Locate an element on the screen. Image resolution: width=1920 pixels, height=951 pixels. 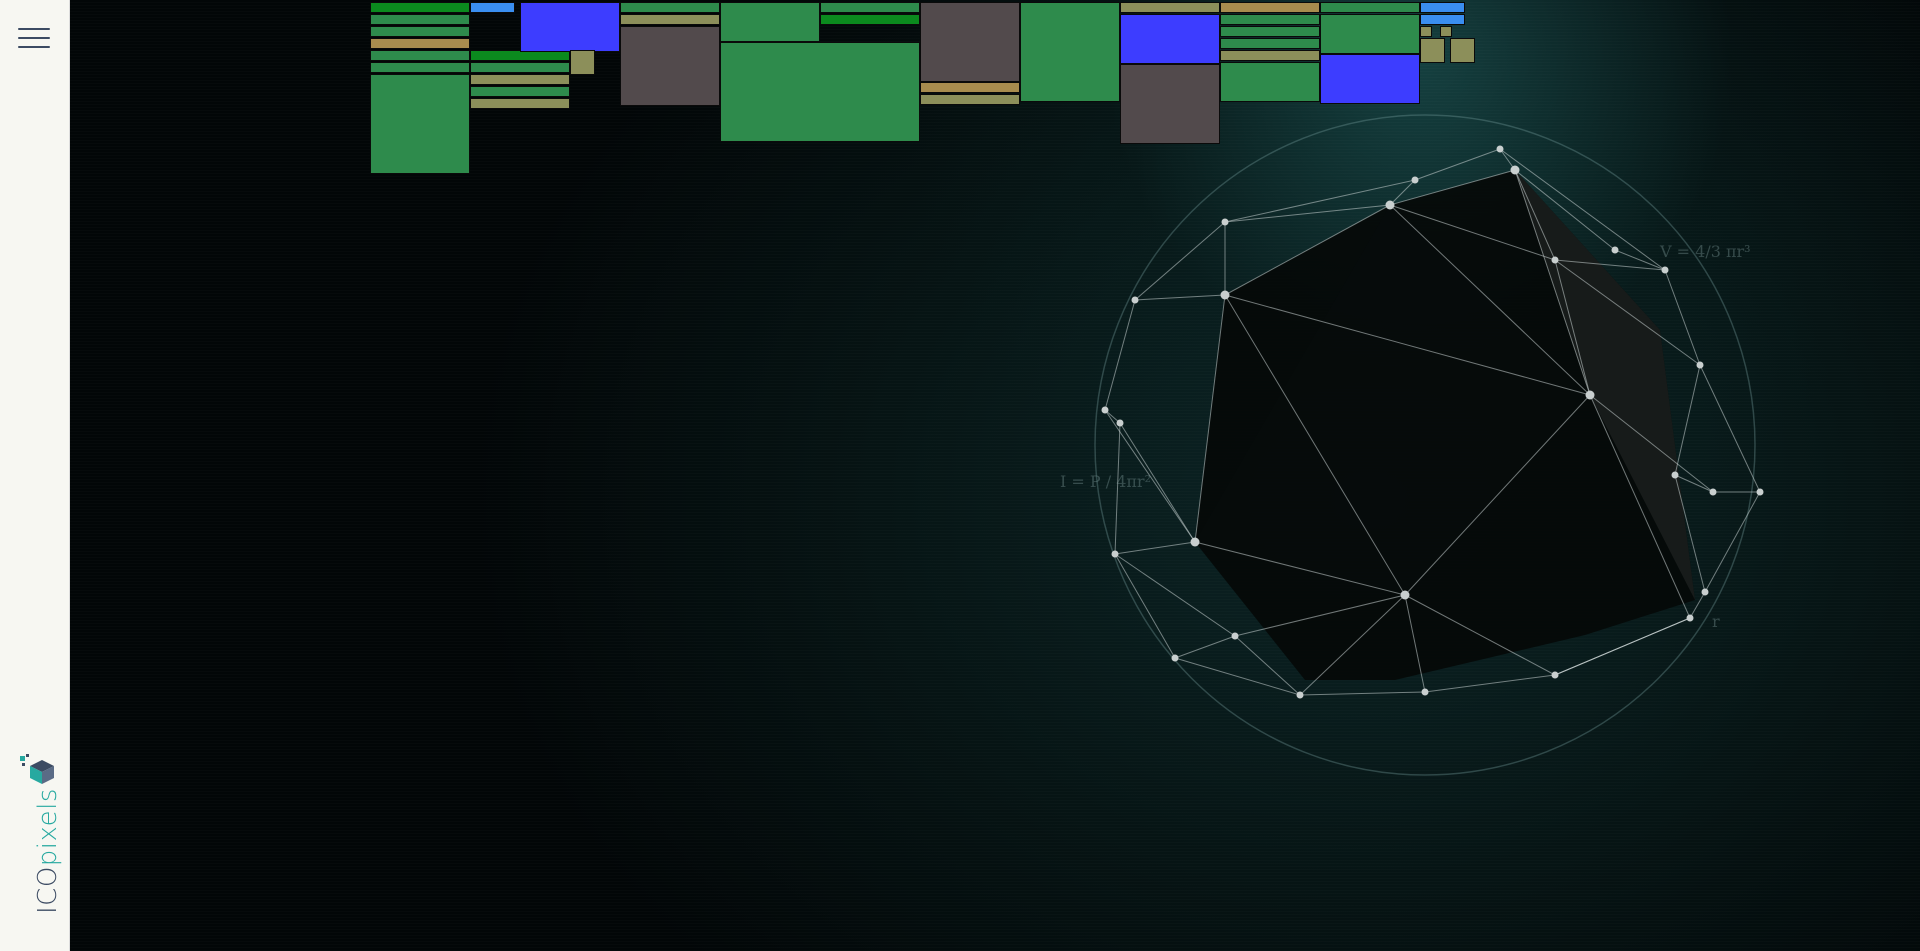
intensity-formula: I = P / 4πr² is located at coordinates (1105, 481).